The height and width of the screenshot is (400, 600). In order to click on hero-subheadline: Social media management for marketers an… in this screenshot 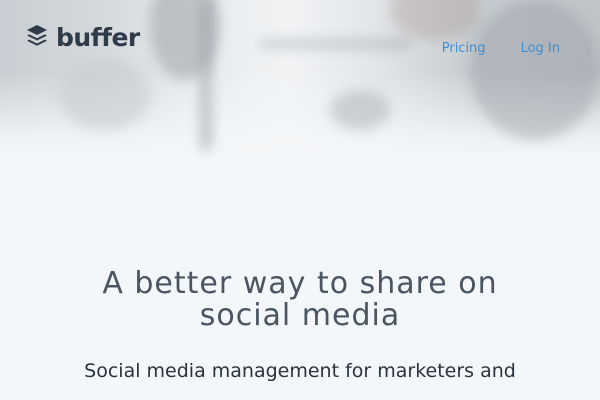, I will do `click(300, 371)`.